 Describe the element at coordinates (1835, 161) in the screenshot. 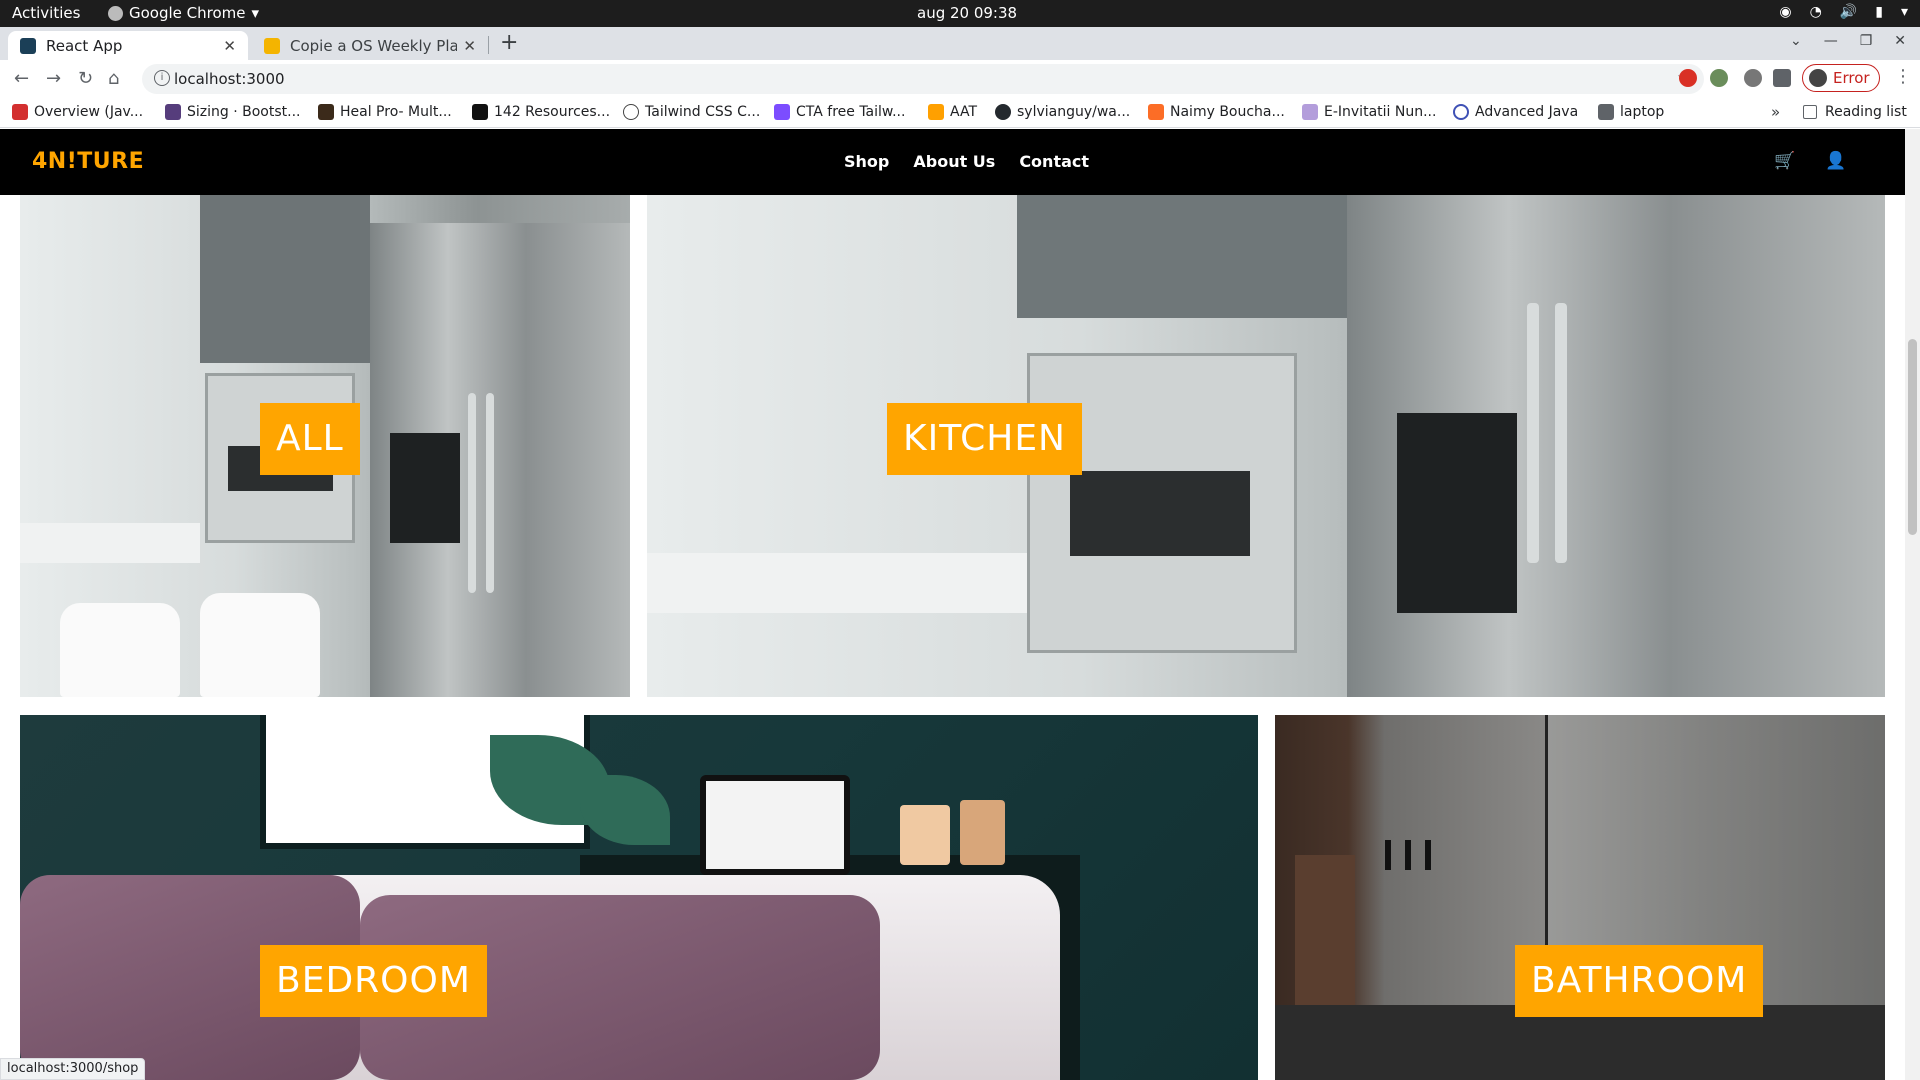

I see `user-icon: 👤` at that location.